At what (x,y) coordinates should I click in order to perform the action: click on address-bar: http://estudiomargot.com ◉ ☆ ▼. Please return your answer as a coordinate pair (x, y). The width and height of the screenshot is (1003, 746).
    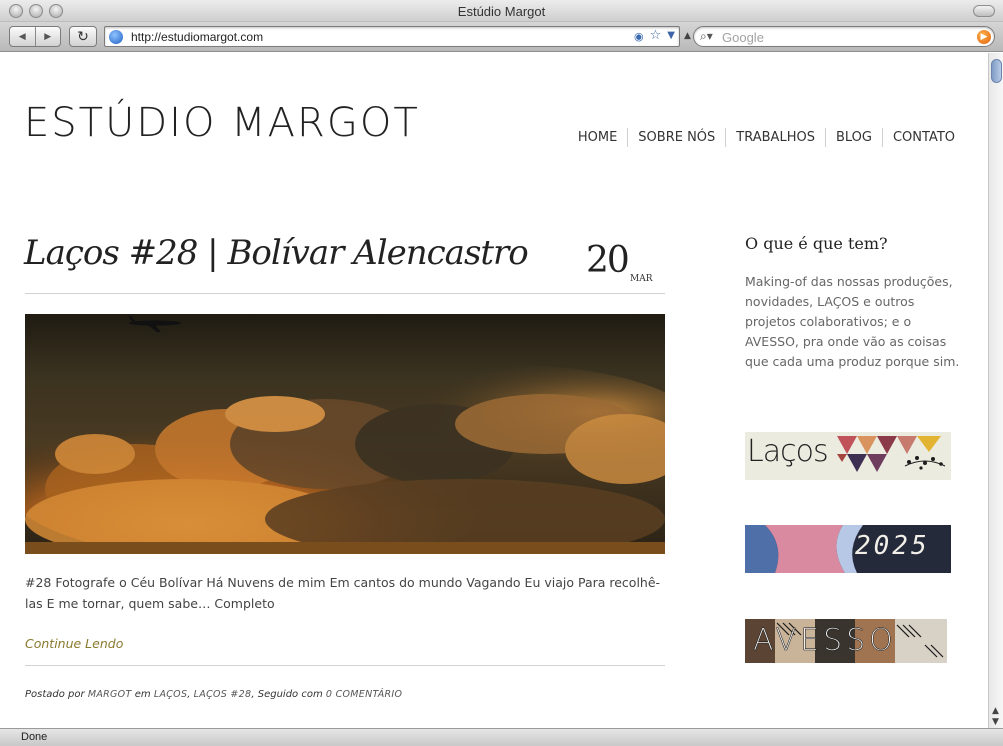
    Looking at the image, I should click on (392, 36).